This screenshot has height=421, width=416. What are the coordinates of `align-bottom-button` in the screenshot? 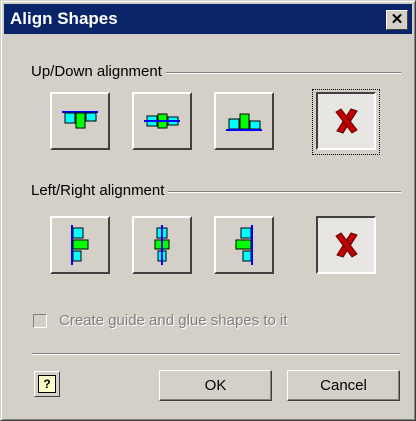 It's located at (244, 121).